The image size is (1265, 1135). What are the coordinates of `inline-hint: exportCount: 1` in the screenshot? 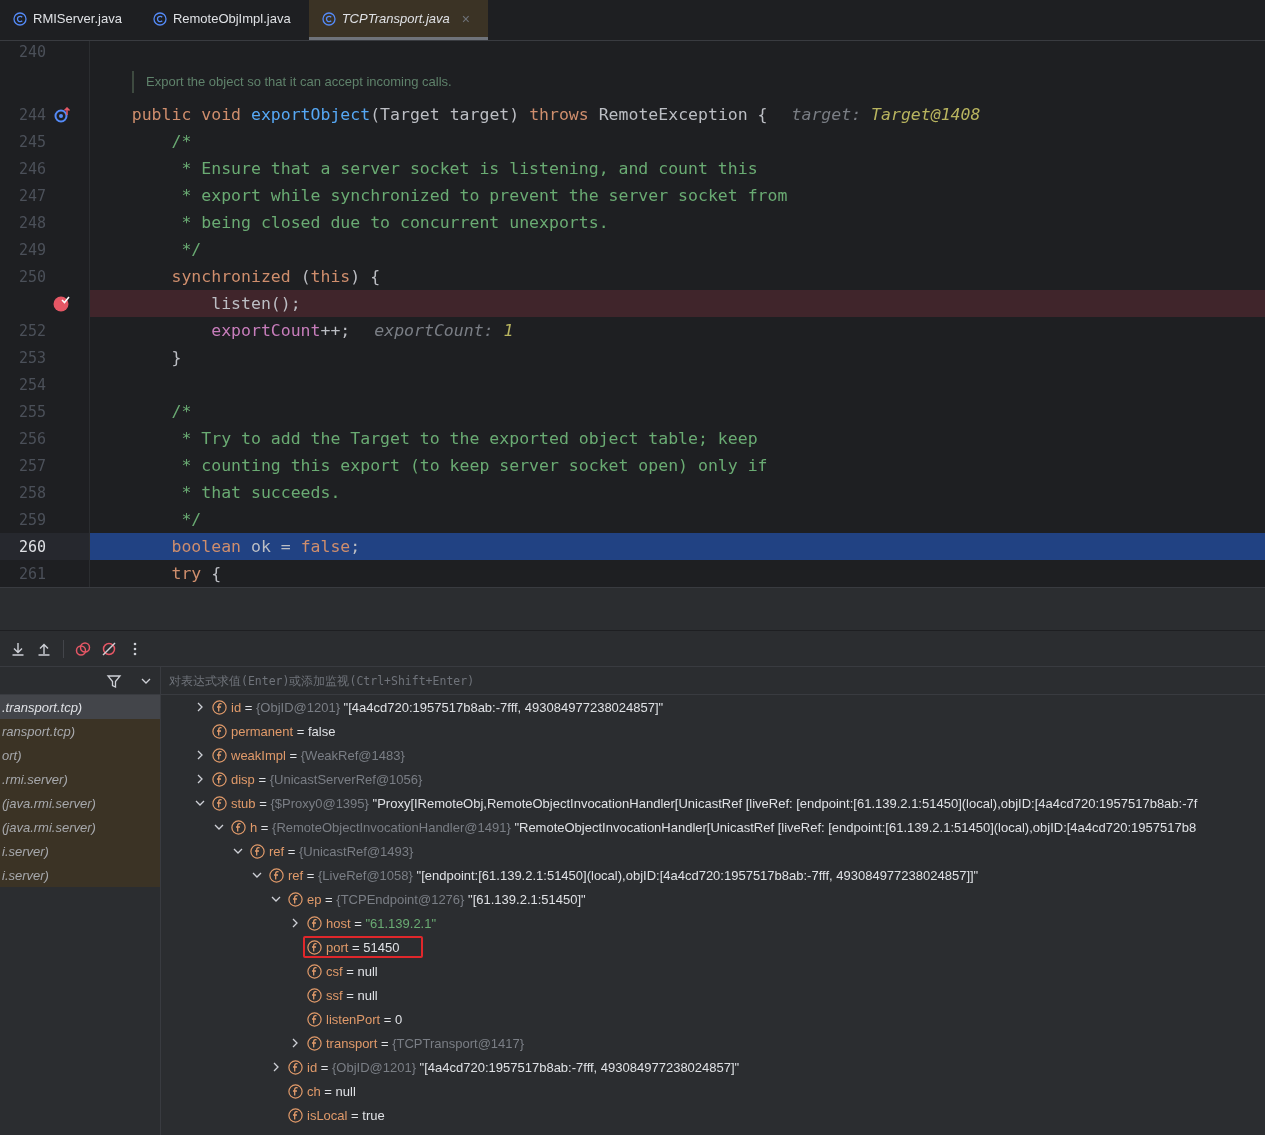 It's located at (444, 330).